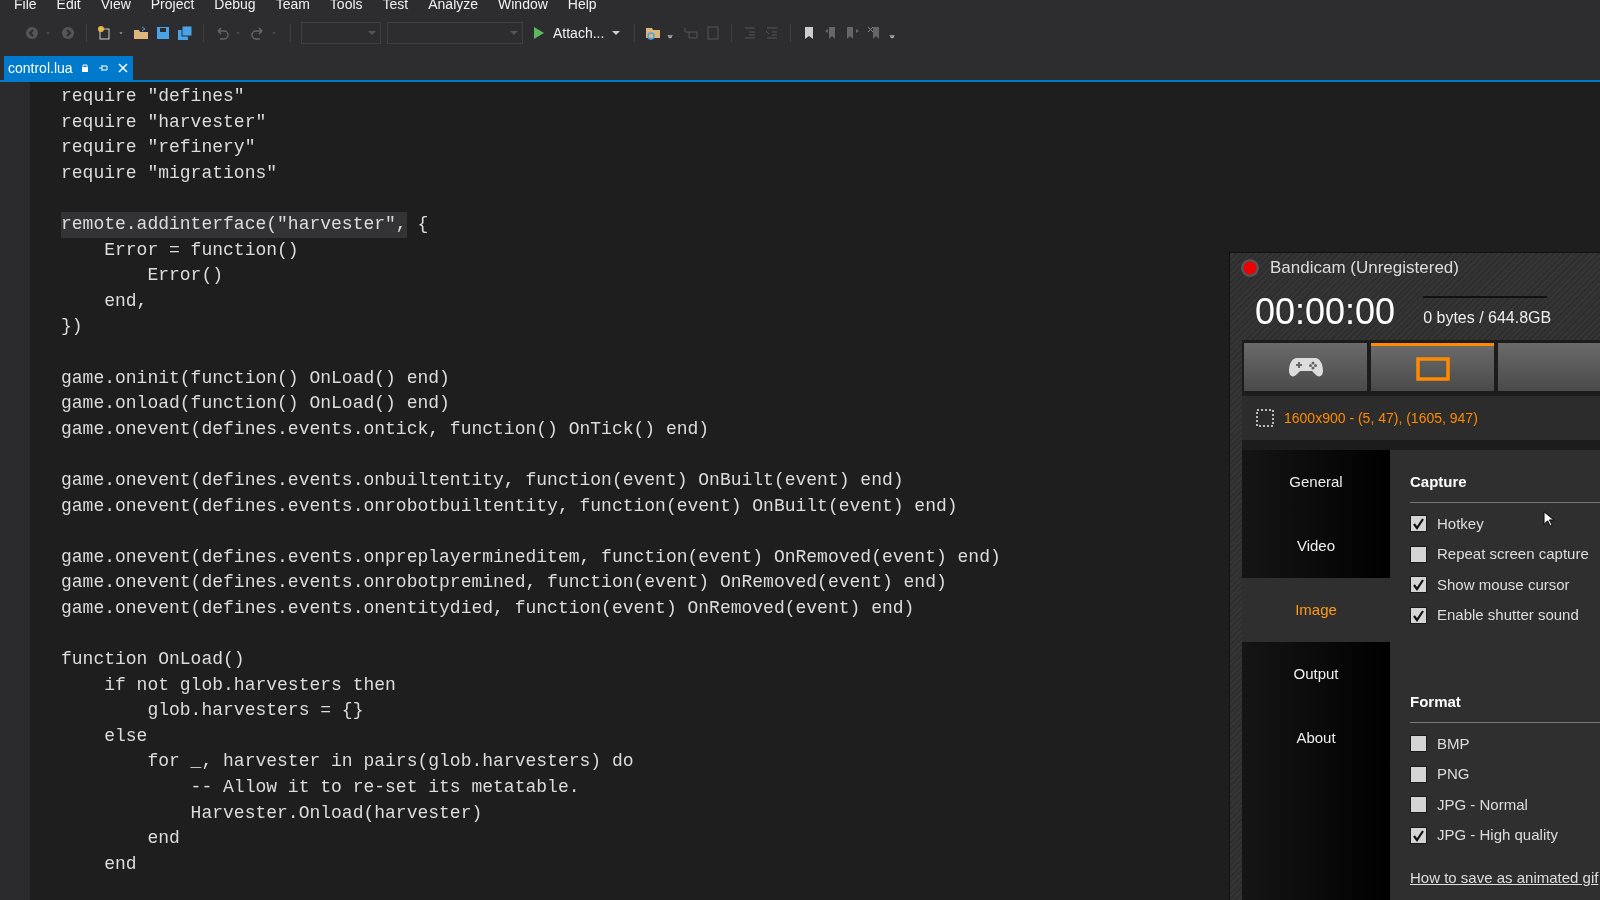 This screenshot has width=1600, height=900. I want to click on menu-item: Team, so click(292, 7).